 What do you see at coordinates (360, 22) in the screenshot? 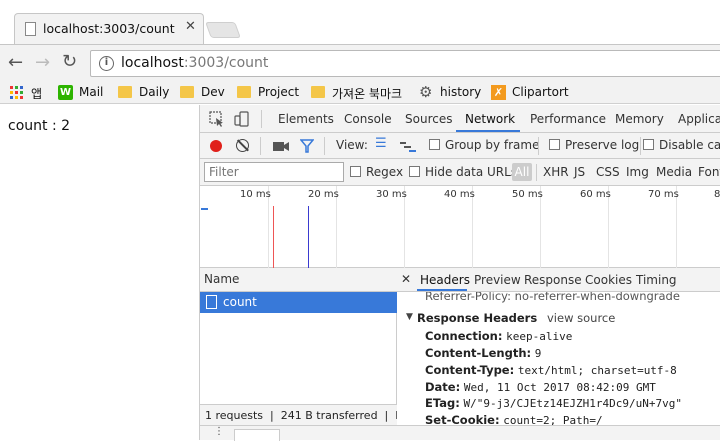
I see `tab-strip: localhost:3003/count ✕` at bounding box center [360, 22].